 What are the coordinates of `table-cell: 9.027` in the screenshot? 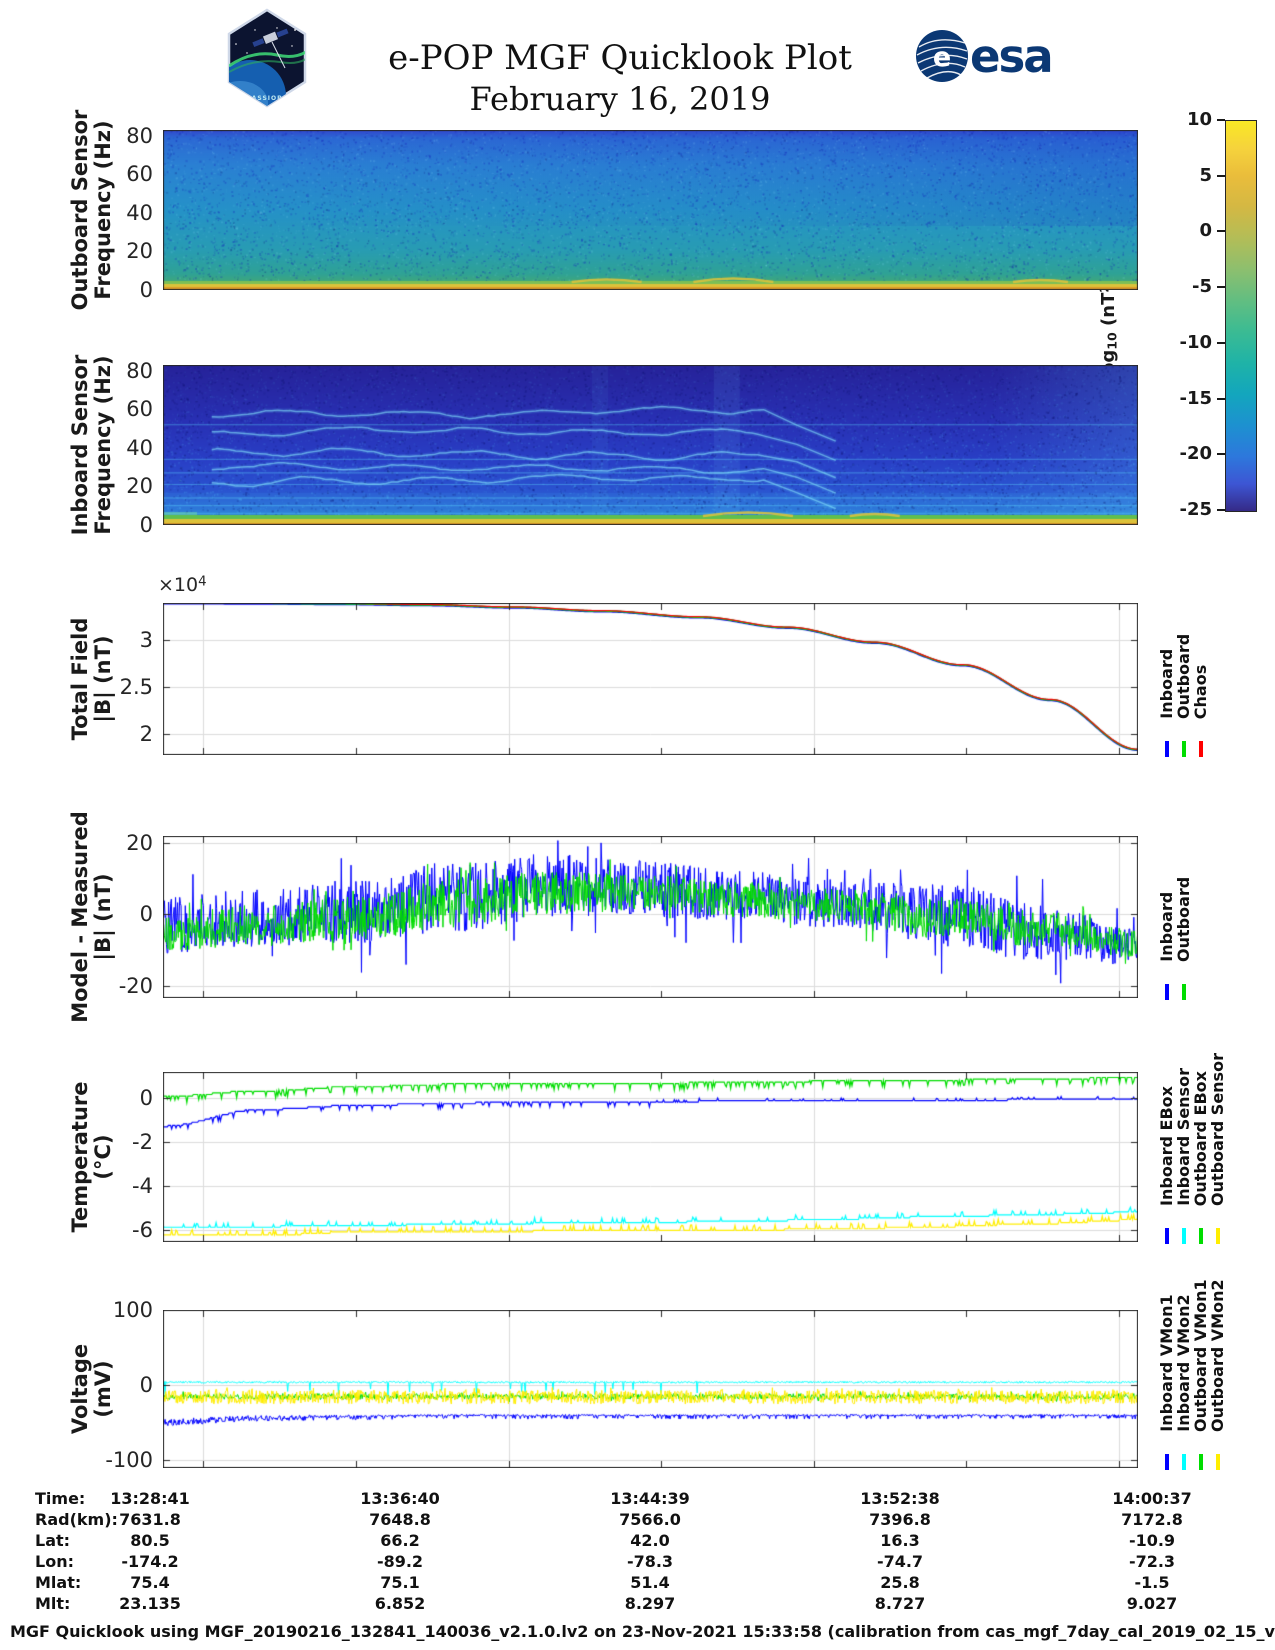 It's located at (1152, 1603).